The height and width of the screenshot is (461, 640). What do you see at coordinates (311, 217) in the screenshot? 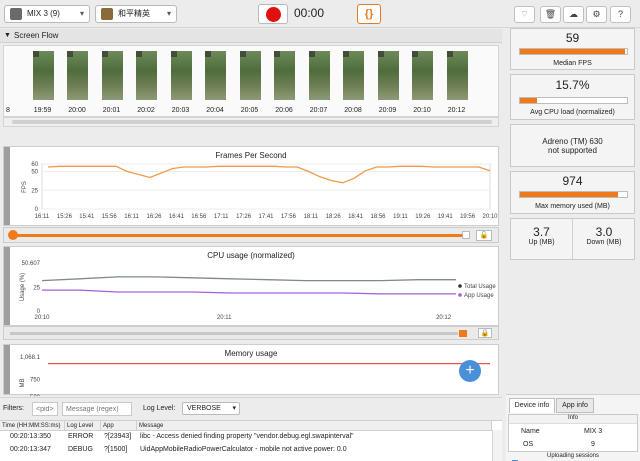
I see `x-tick-label: 18:11` at bounding box center [311, 217].